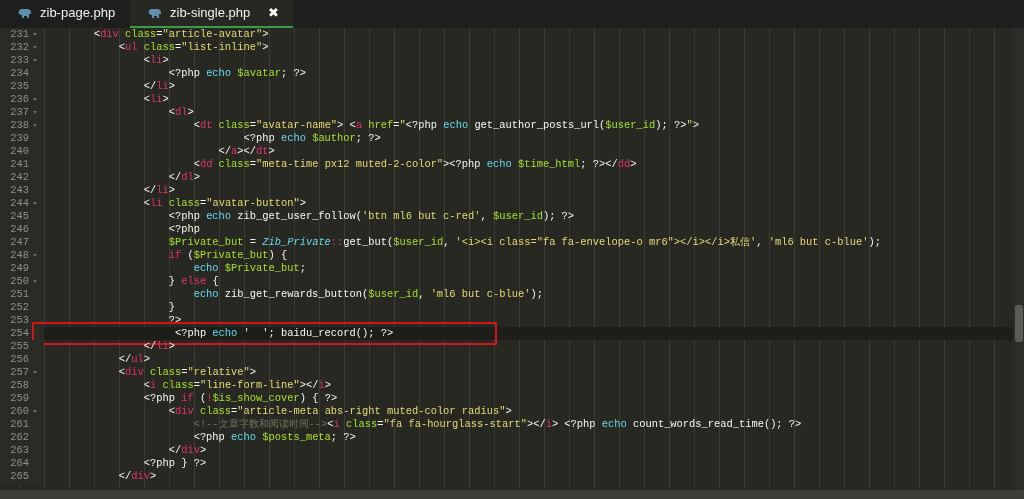  I want to click on code-line: <?php echo zib_get_user_follow('btn ml6 but c-red', $user_id); ?>, so click(371, 216).